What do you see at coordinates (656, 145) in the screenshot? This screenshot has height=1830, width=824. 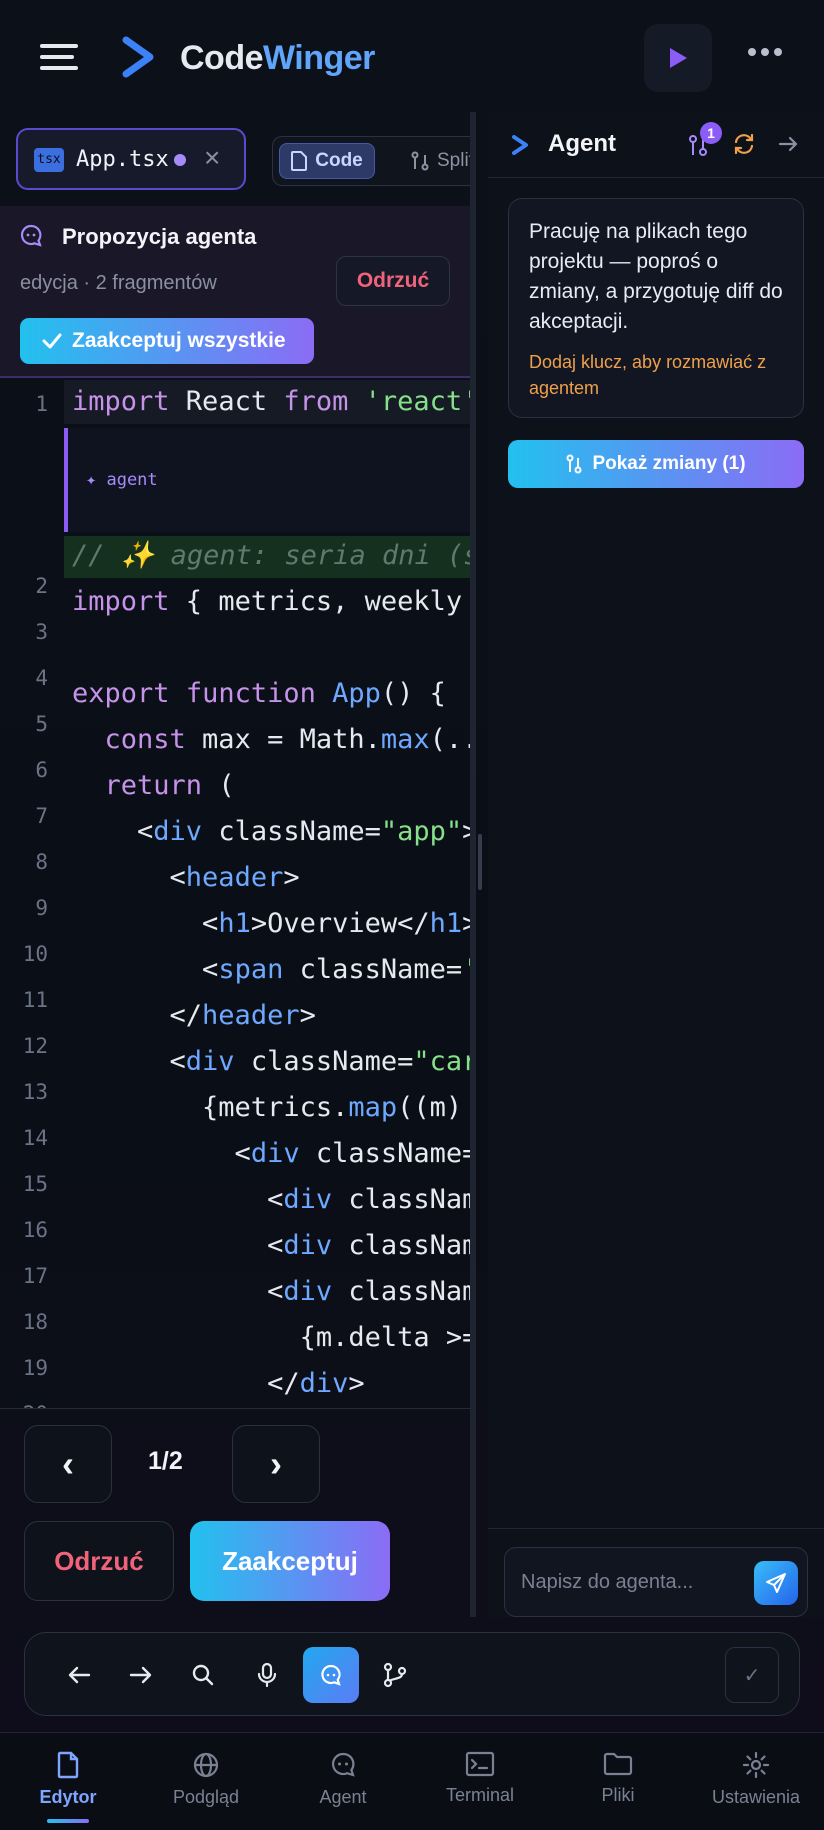 I see `agent-header: Agent 1` at bounding box center [656, 145].